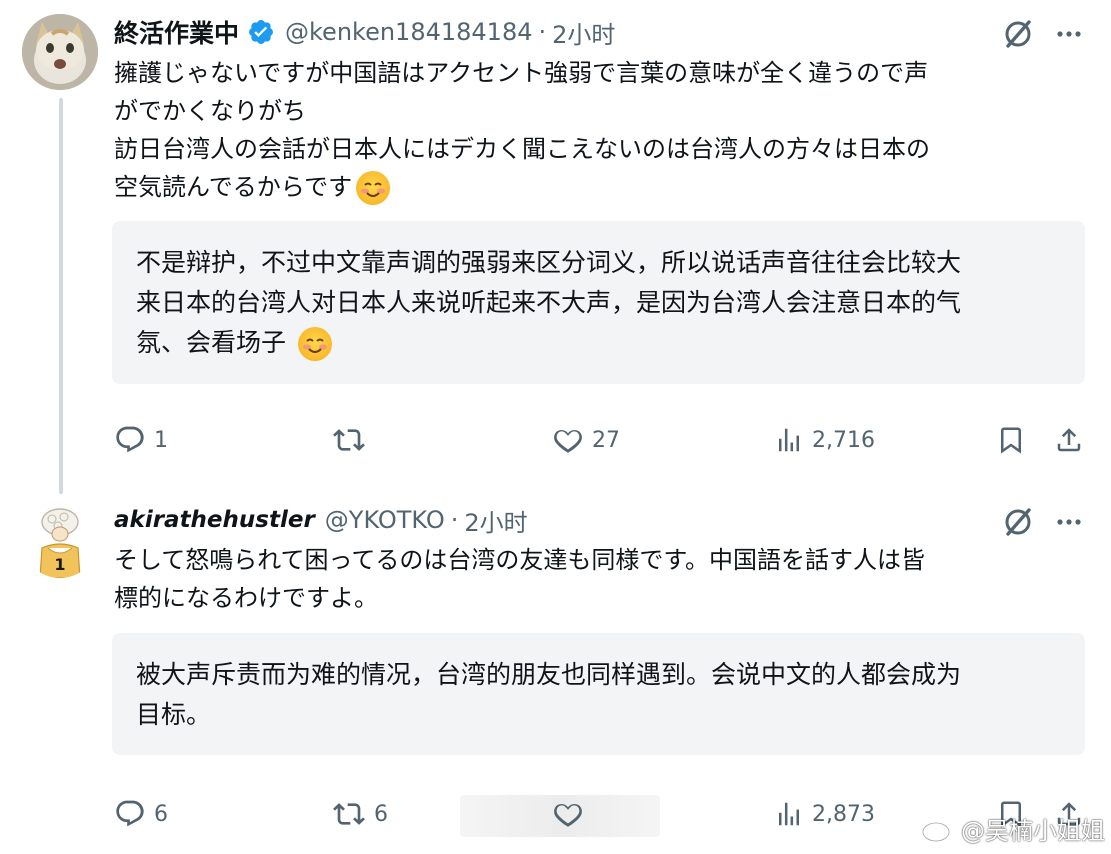  I want to click on basketball-player-avatar-icon: 1, so click(60, 540).